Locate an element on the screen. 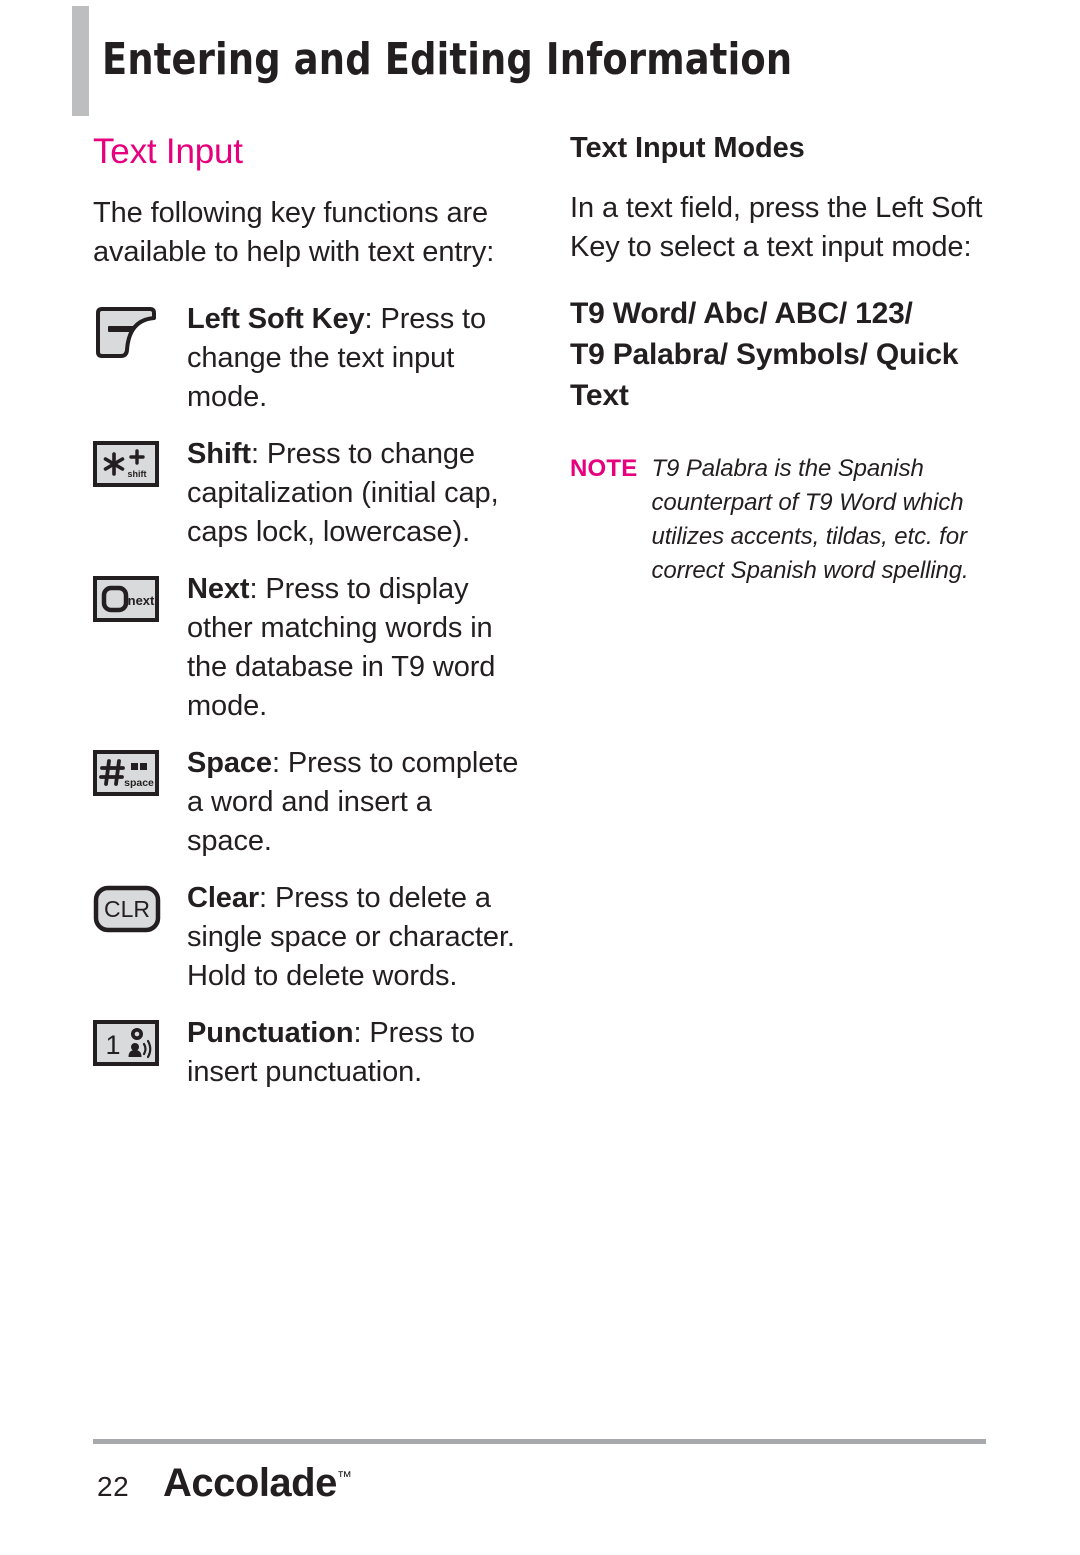  clear-caption: CLR is located at coordinates (127, 909).